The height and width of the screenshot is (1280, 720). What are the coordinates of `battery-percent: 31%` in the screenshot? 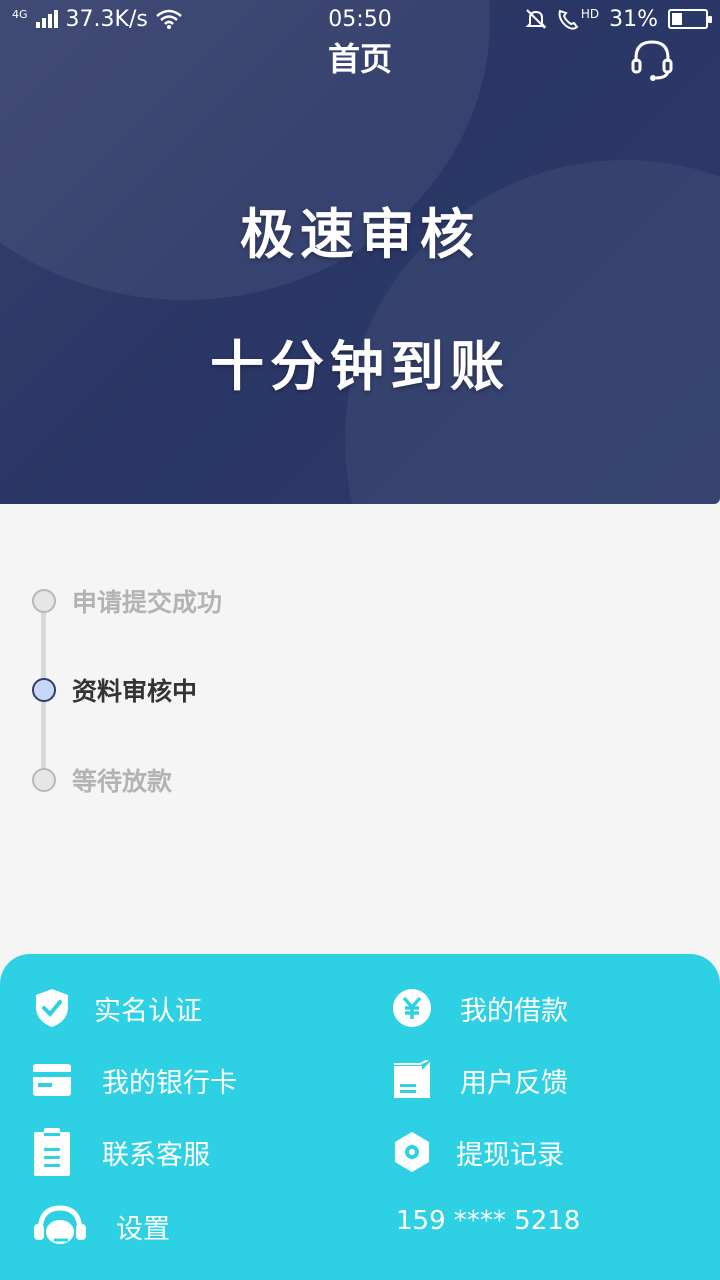 It's located at (633, 19).